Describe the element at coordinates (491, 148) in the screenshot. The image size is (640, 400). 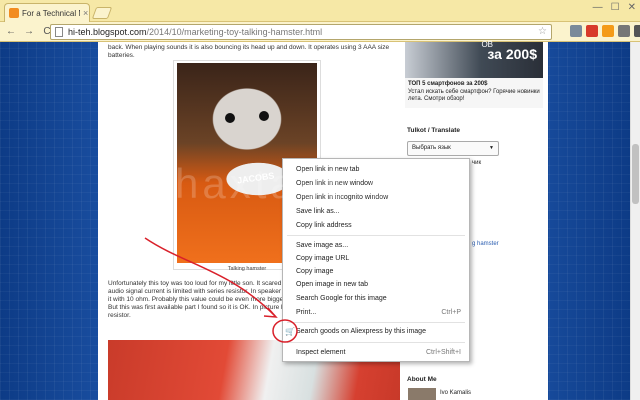
I see `chevron-down-icon: ▼` at that location.